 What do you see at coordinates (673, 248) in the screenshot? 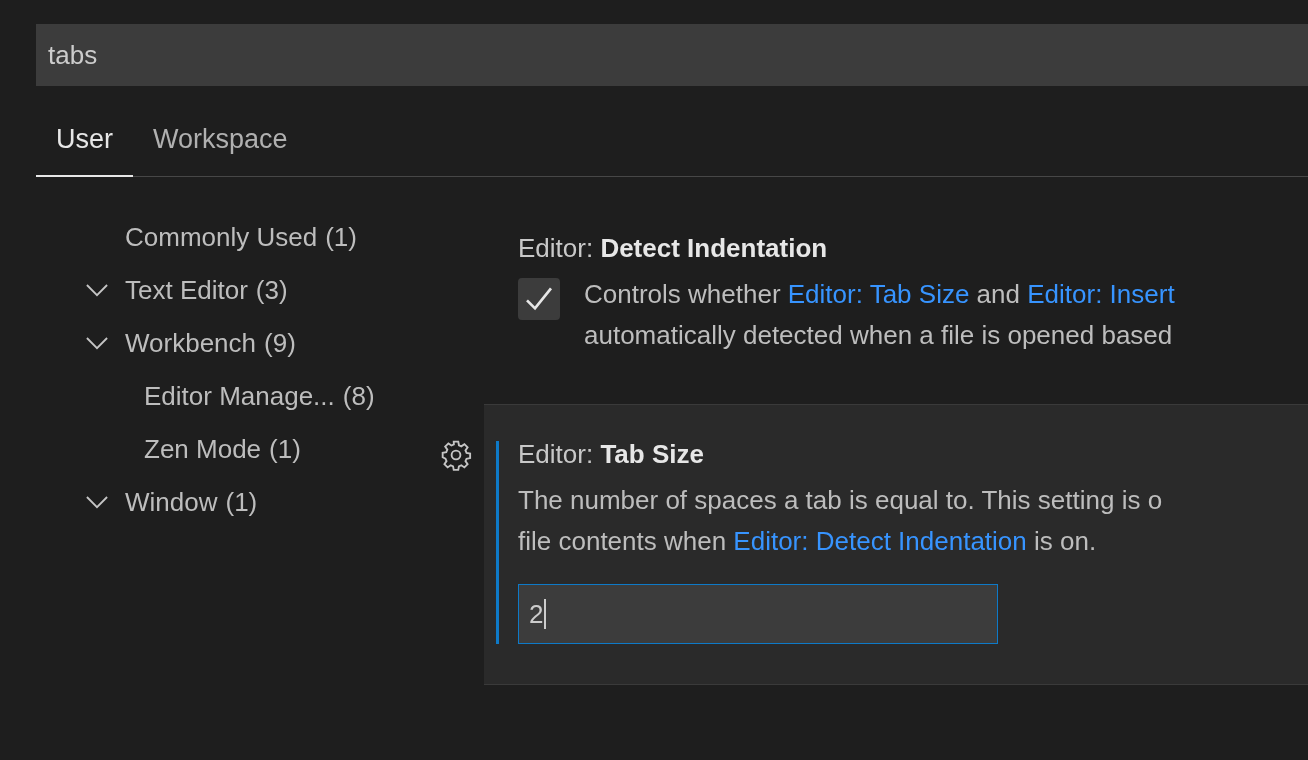
I see `setting-title: Editor: Detect Indentation` at bounding box center [673, 248].